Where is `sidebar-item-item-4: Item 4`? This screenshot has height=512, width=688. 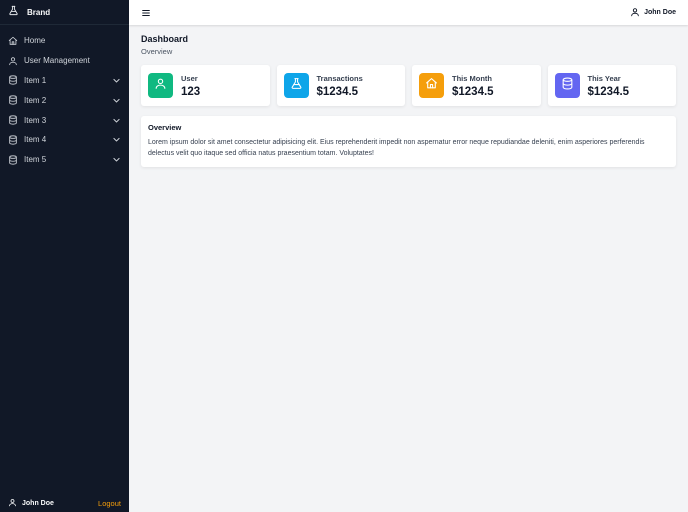
sidebar-item-item-4: Item 4 is located at coordinates (64, 140).